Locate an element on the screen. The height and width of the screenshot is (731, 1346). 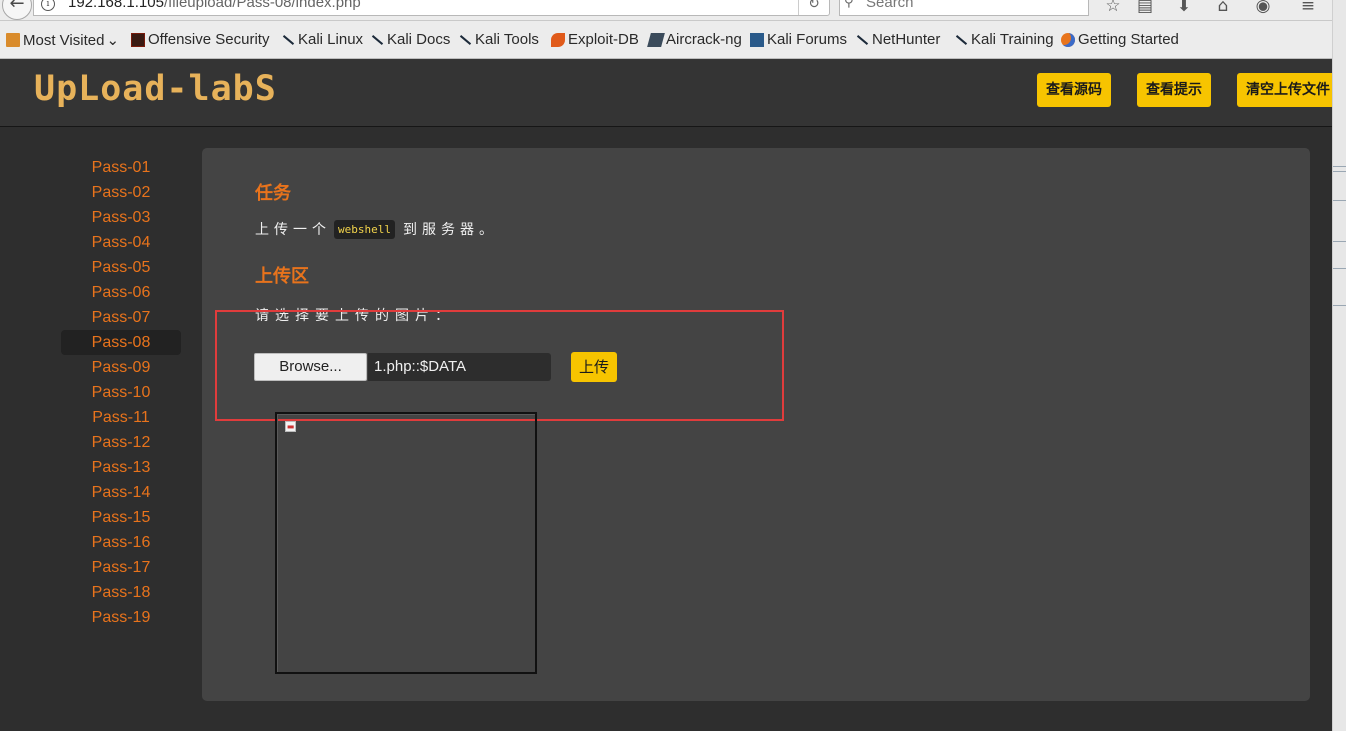
bookmark-label: Kali Tools is located at coordinates (507, 39).